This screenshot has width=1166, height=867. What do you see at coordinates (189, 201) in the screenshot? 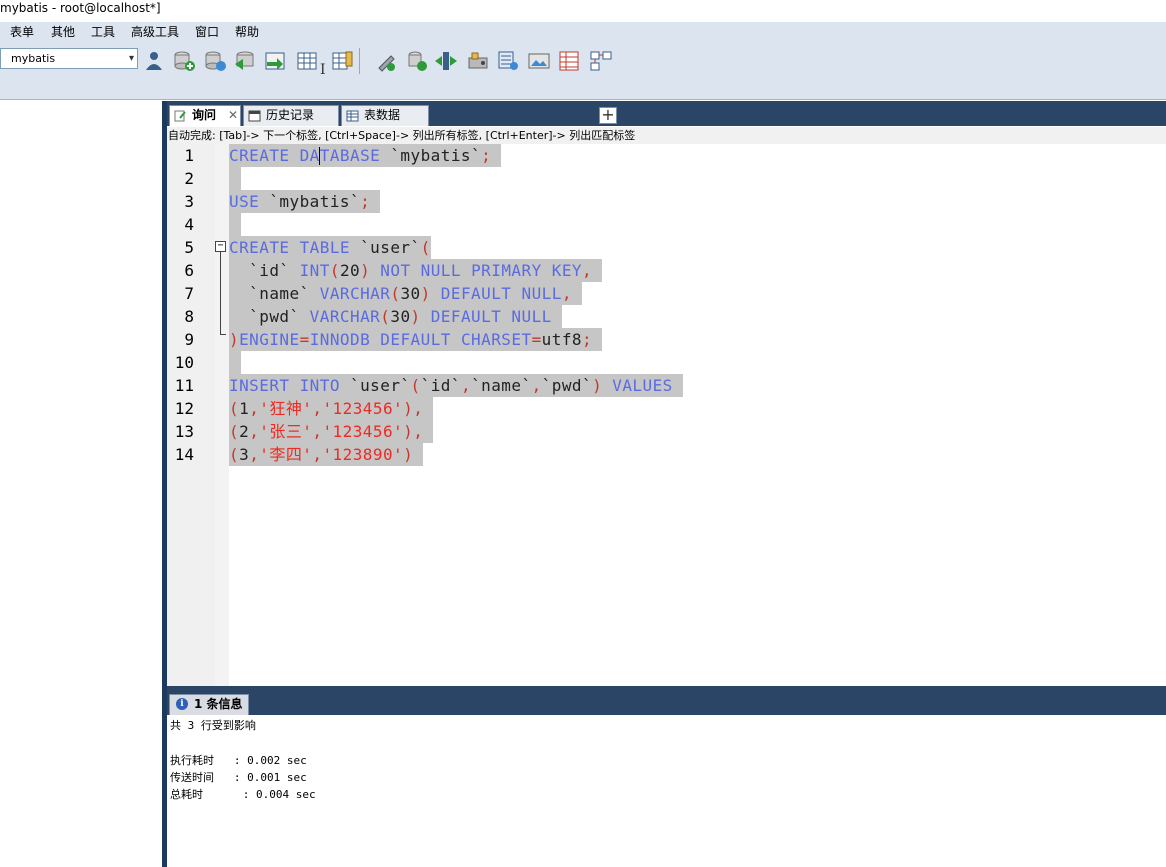
I see `line-number: 3` at bounding box center [189, 201].